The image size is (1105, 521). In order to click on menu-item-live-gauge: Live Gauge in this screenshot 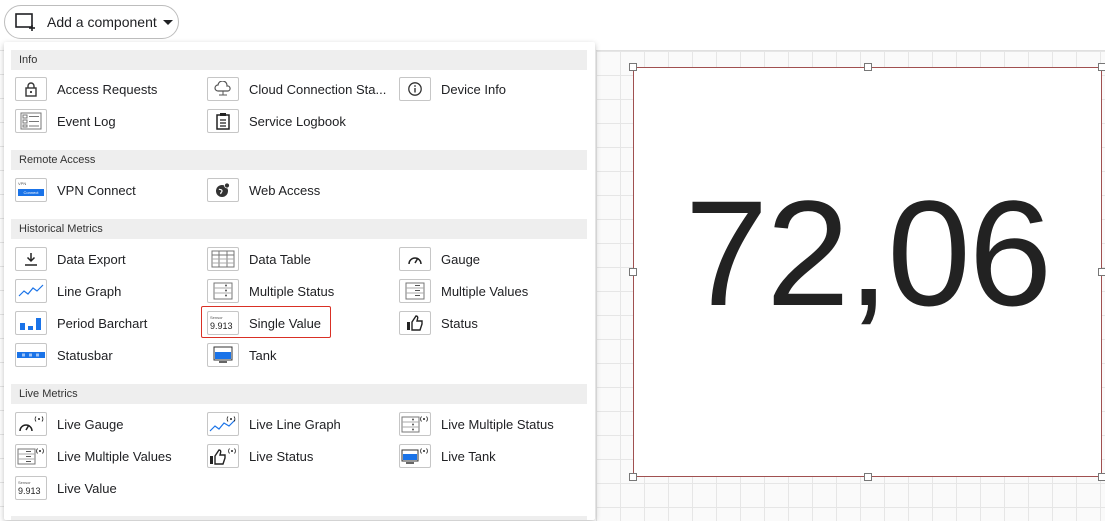, I will do `click(69, 424)`.